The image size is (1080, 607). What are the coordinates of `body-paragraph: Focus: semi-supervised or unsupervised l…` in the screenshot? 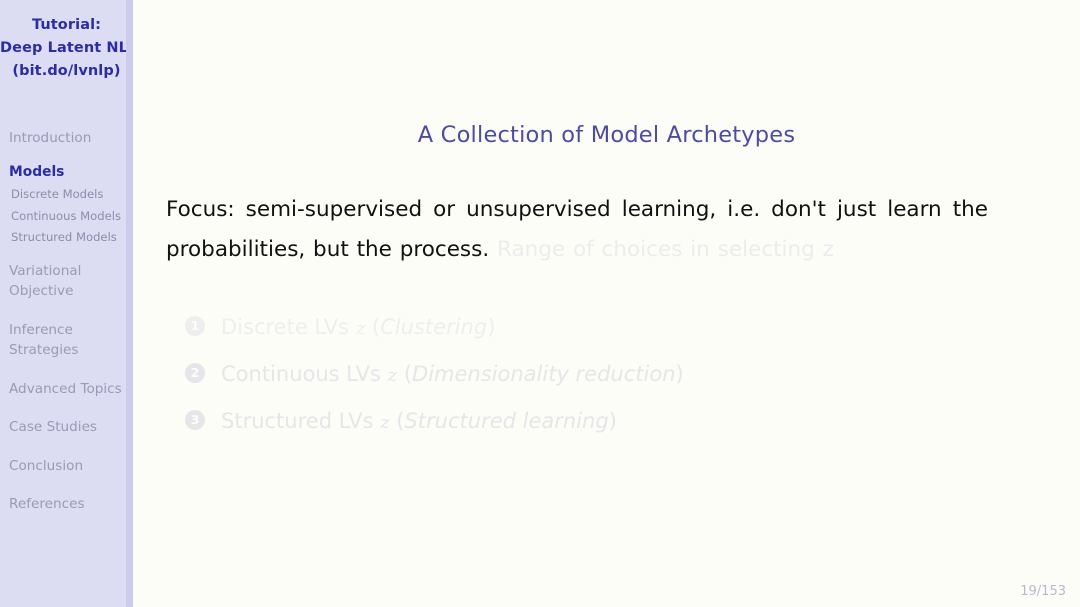 It's located at (577, 230).